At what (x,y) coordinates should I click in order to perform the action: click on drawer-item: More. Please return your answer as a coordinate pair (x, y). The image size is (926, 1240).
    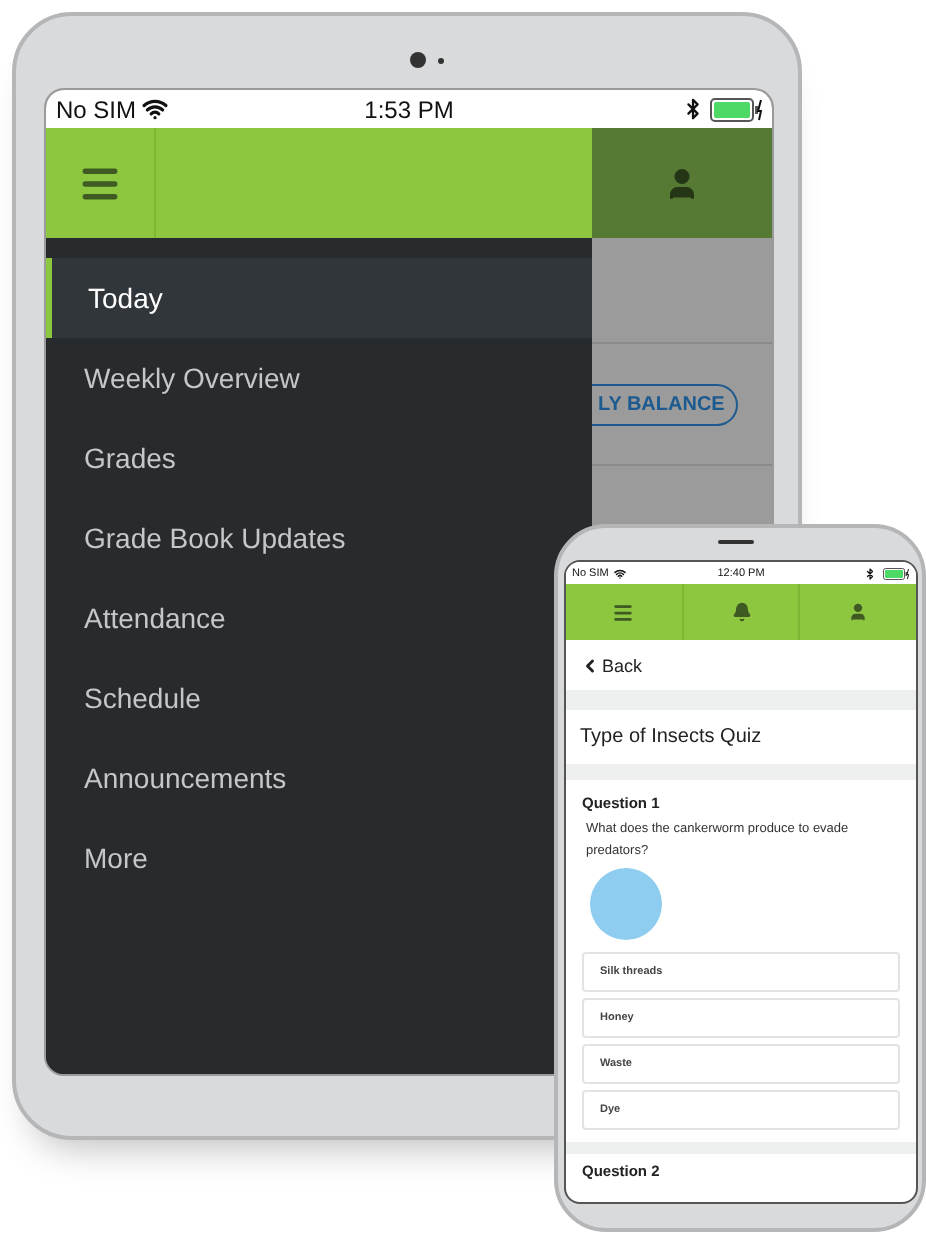
    Looking at the image, I should click on (101, 858).